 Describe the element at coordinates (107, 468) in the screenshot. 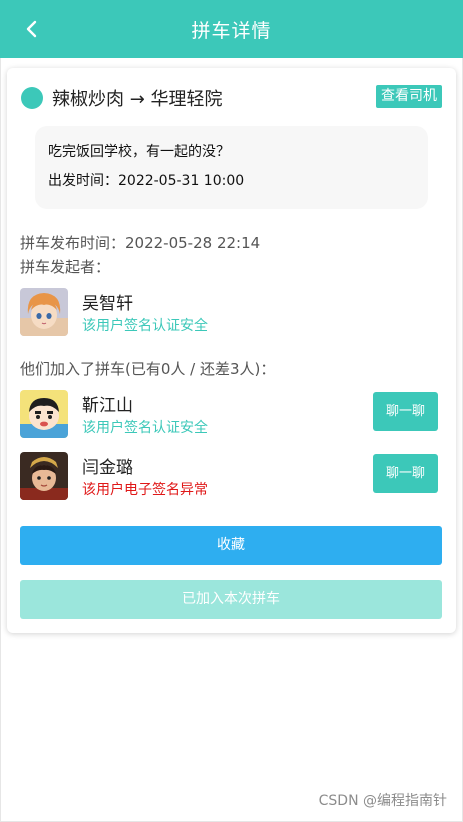

I see `member-name: 闫金璐` at that location.